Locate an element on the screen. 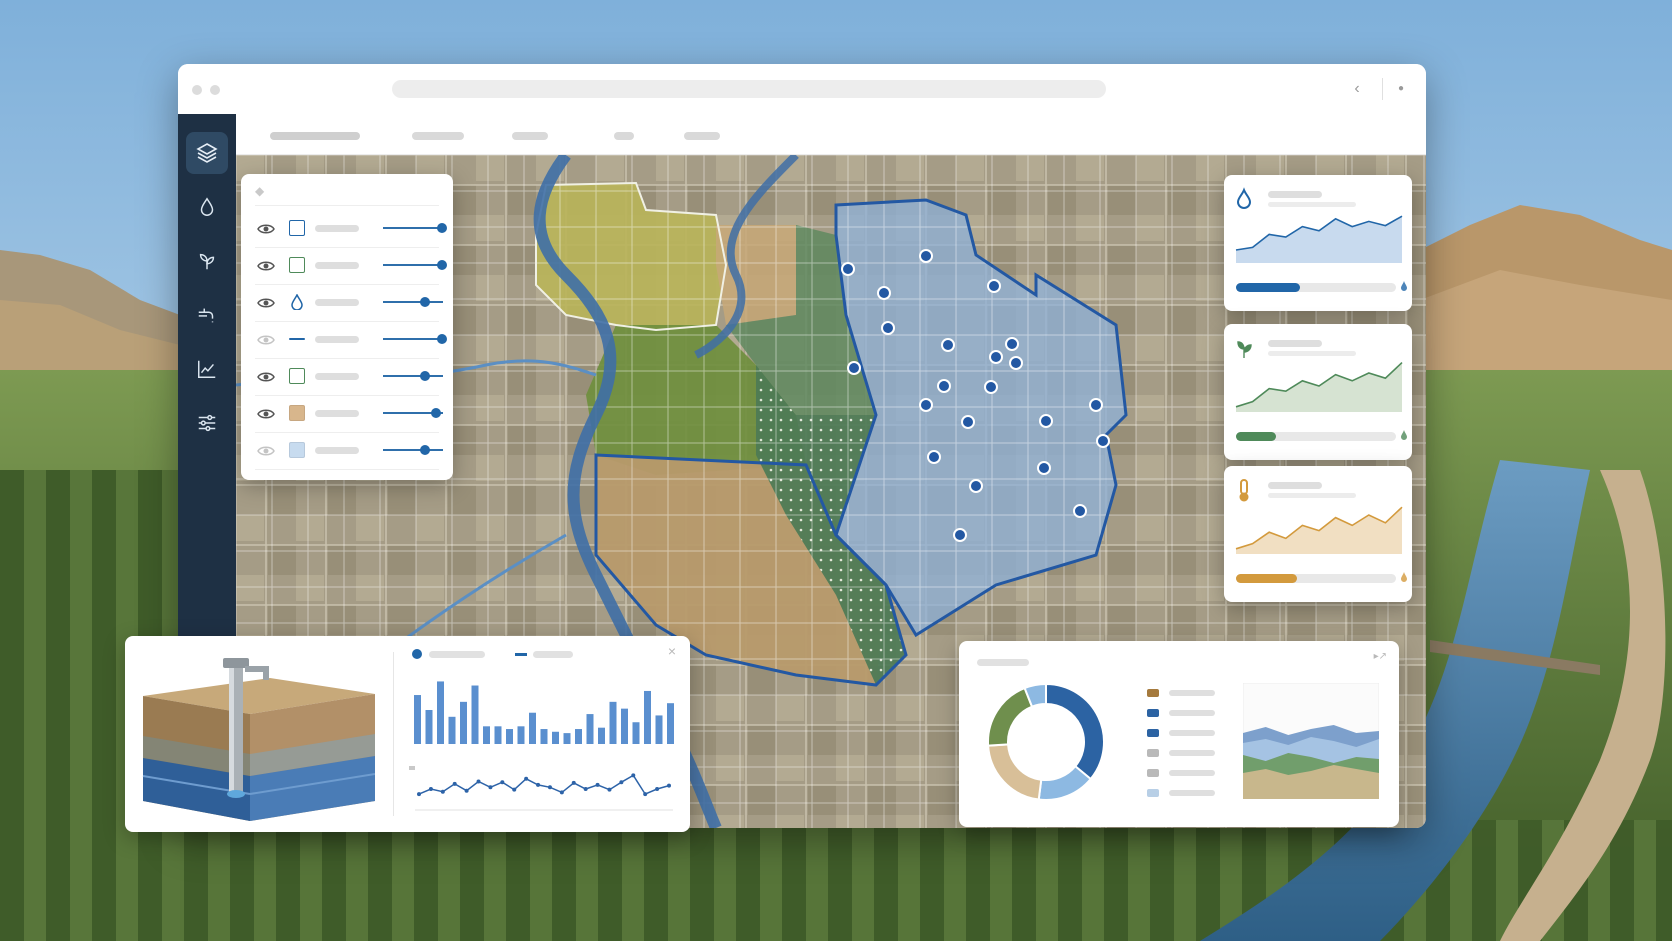 The image size is (1672, 941). close-icon: × is located at coordinates (672, 651).